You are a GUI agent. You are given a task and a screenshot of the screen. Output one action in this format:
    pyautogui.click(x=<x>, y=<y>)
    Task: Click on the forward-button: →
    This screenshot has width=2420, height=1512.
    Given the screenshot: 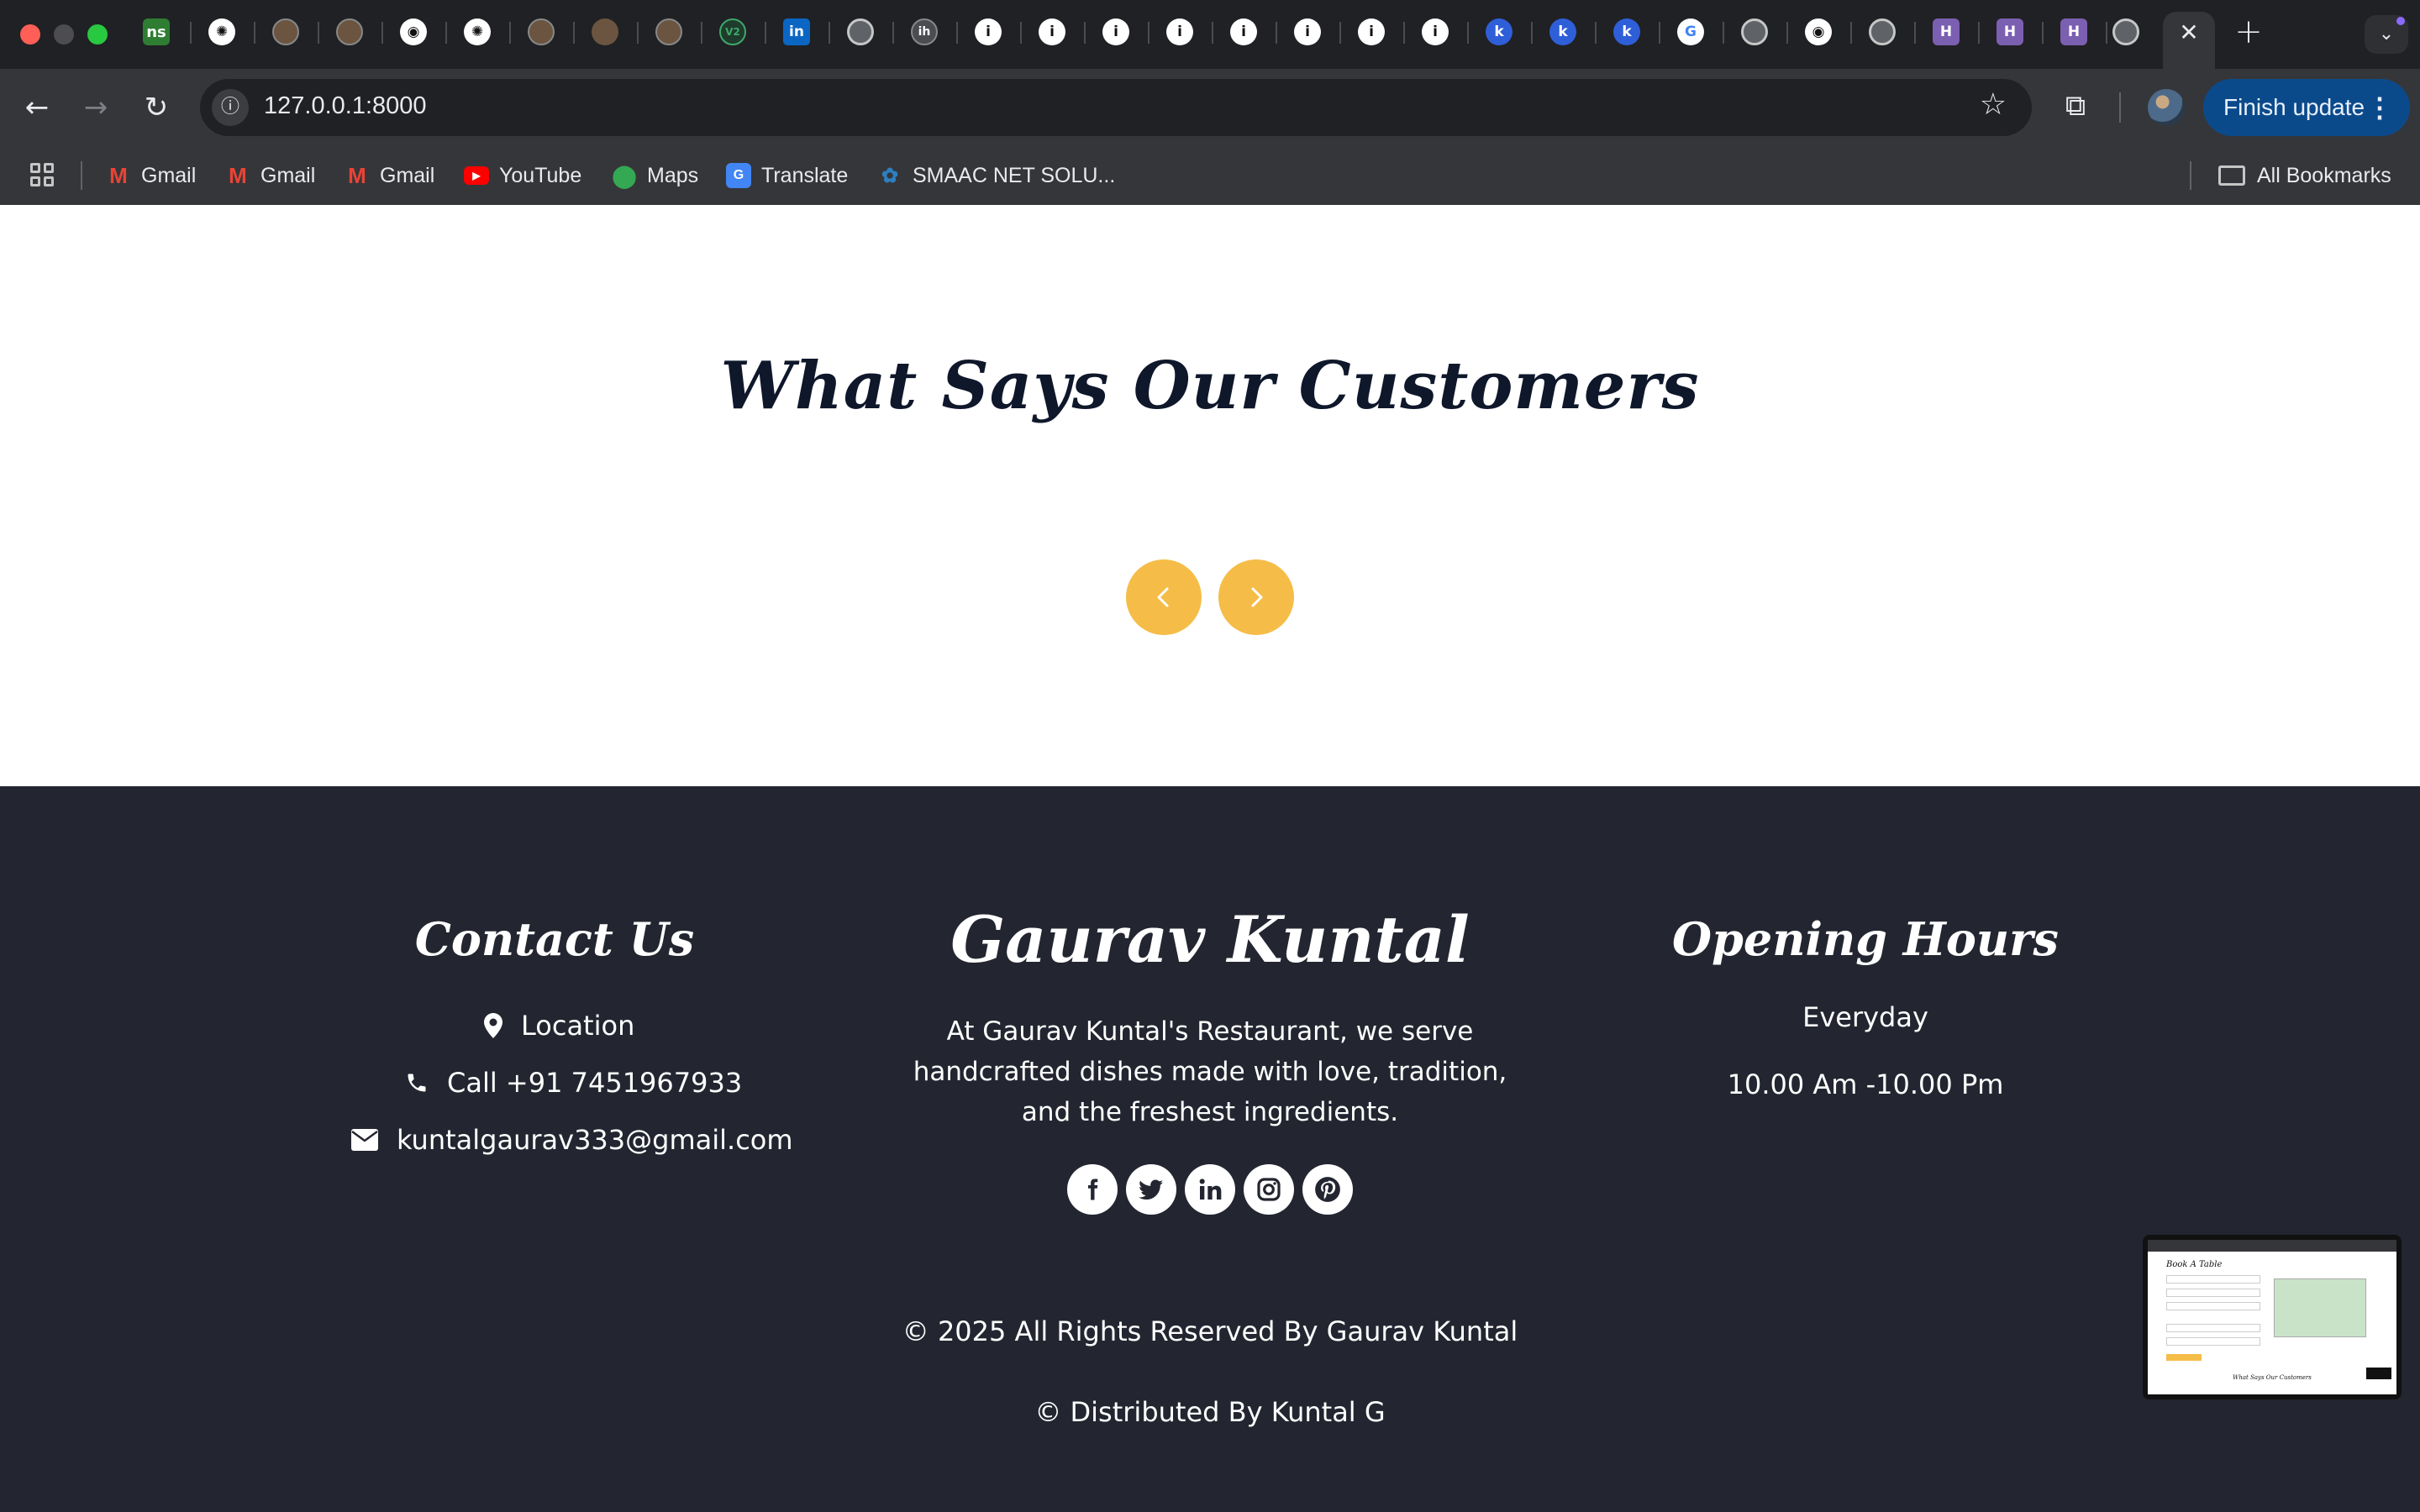 What is the action you would take?
    pyautogui.click(x=96, y=107)
    